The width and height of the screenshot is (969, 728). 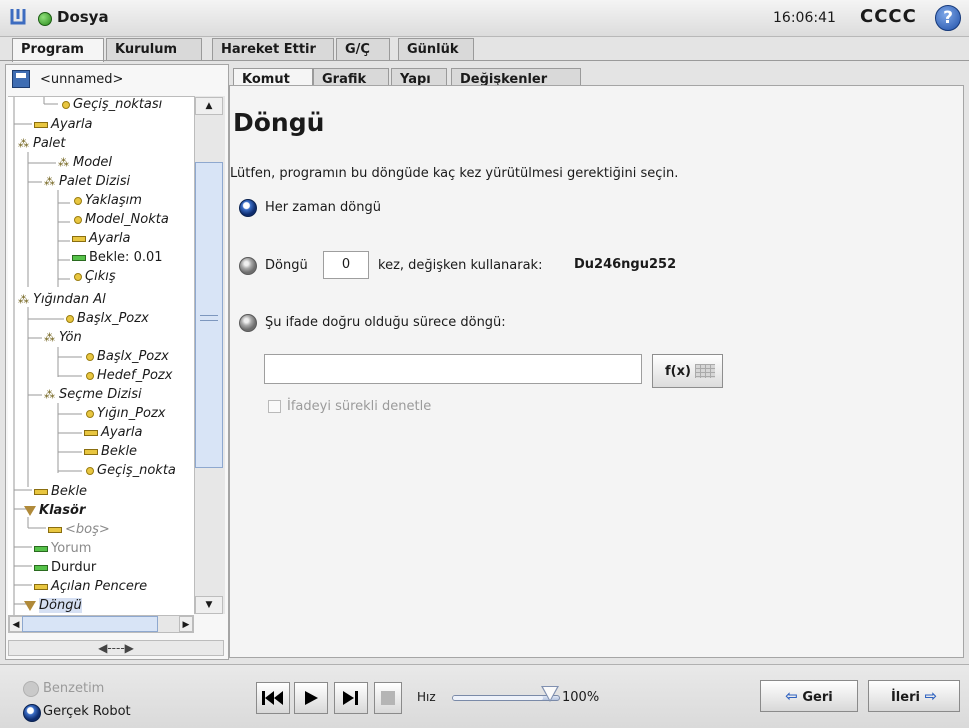 What do you see at coordinates (41, 586) in the screenshot?
I see `popup-icon` at bounding box center [41, 586].